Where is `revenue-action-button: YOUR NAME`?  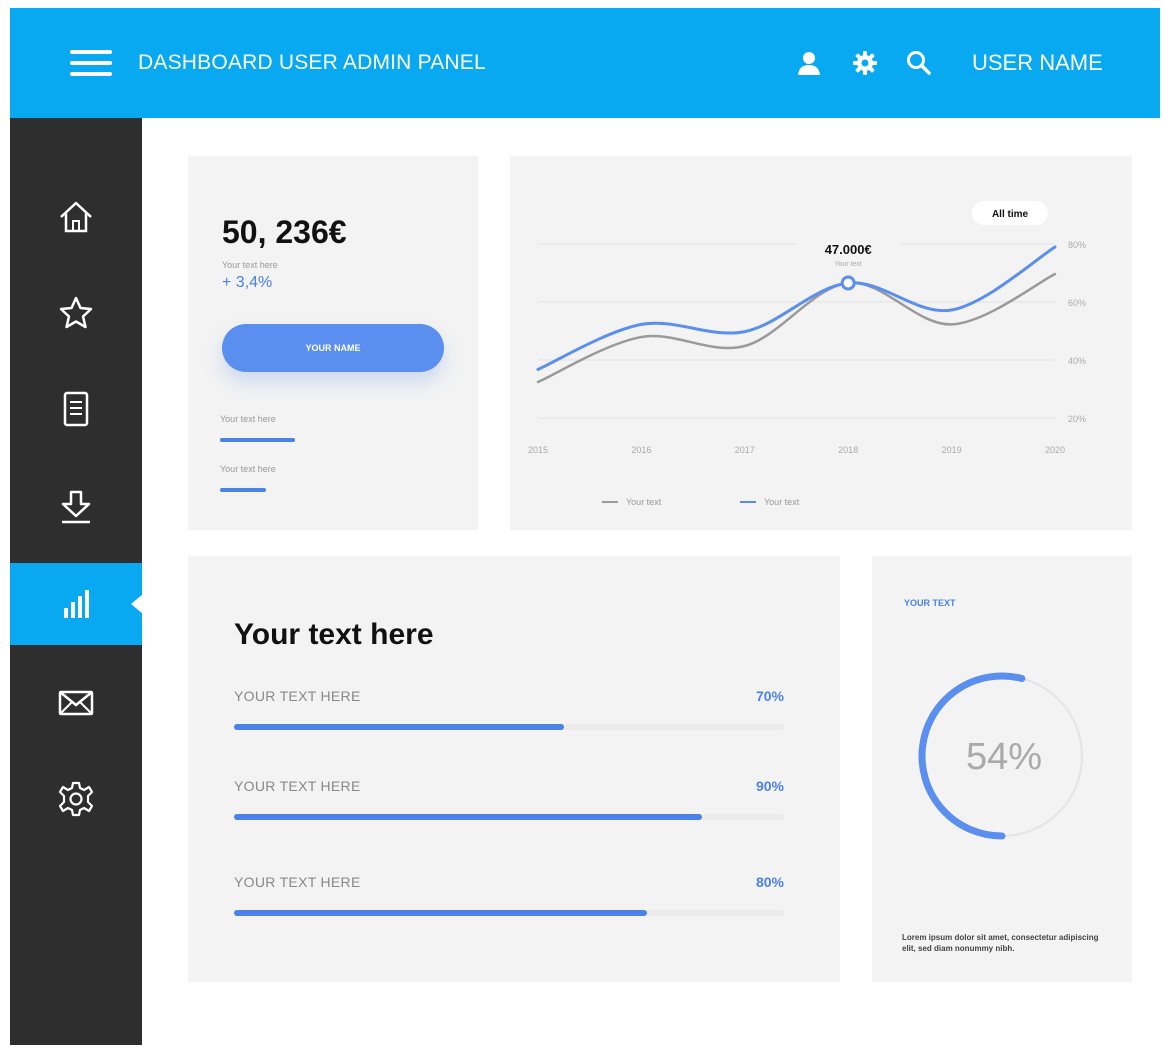 revenue-action-button: YOUR NAME is located at coordinates (333, 348).